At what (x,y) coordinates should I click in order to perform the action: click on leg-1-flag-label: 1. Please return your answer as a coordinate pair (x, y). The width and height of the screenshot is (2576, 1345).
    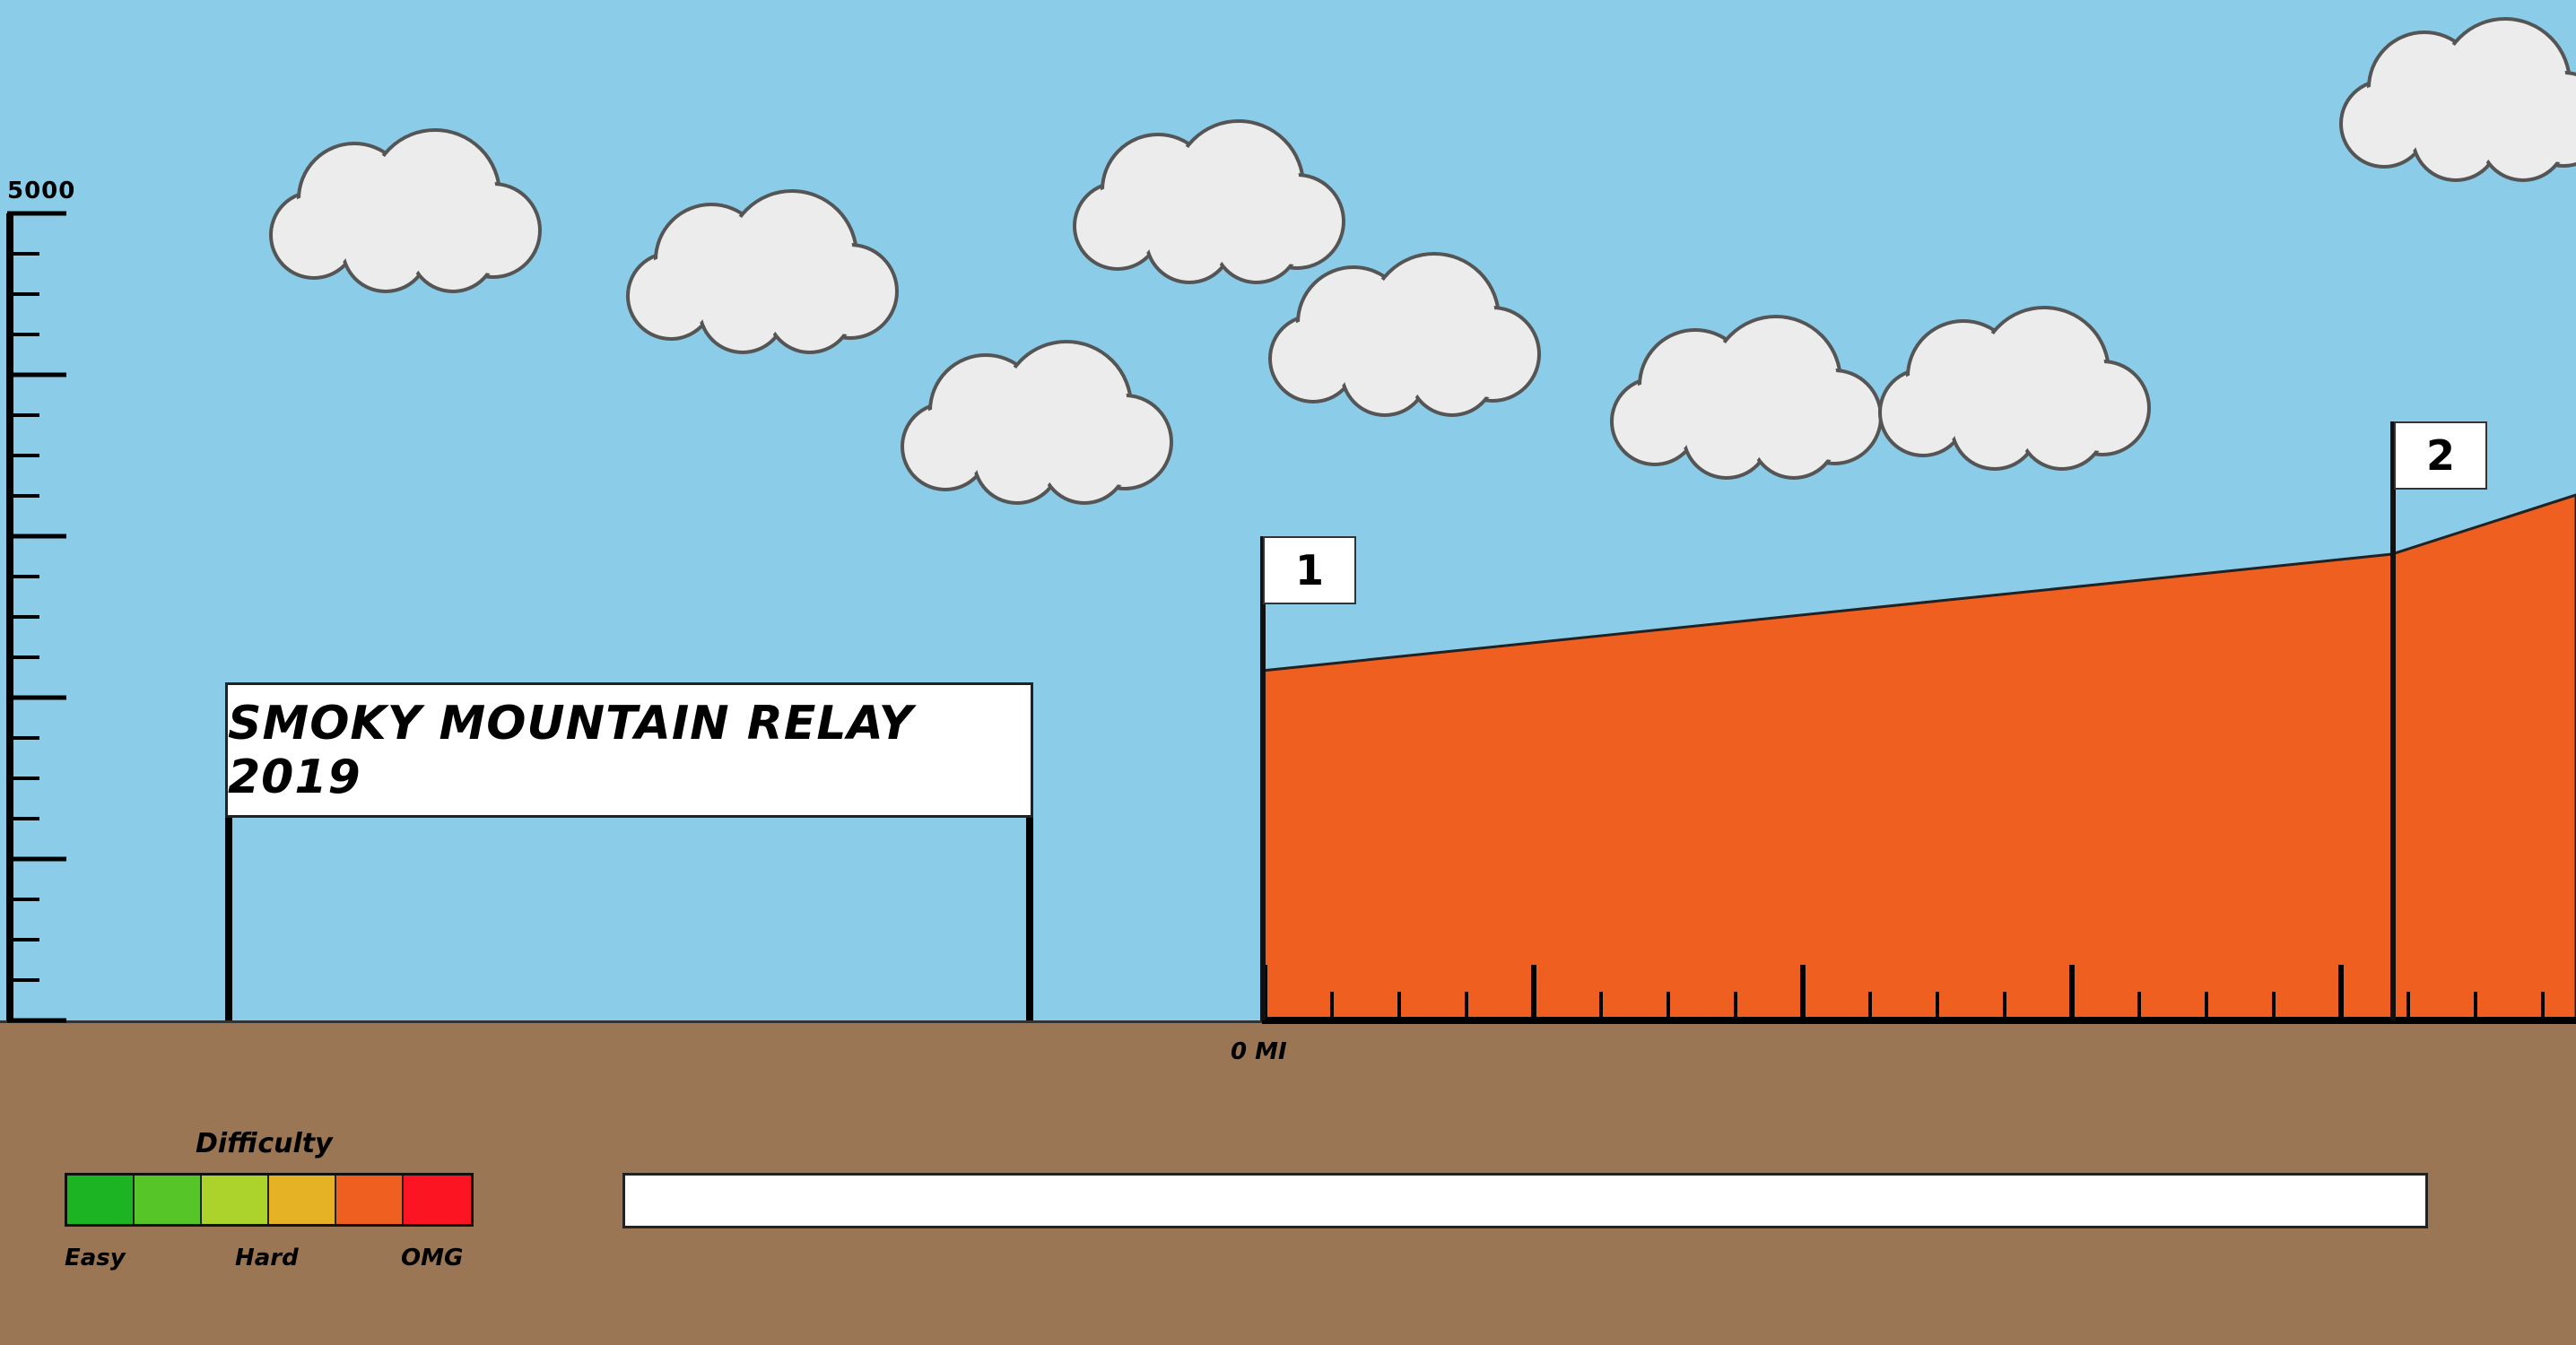
    Looking at the image, I should click on (1309, 570).